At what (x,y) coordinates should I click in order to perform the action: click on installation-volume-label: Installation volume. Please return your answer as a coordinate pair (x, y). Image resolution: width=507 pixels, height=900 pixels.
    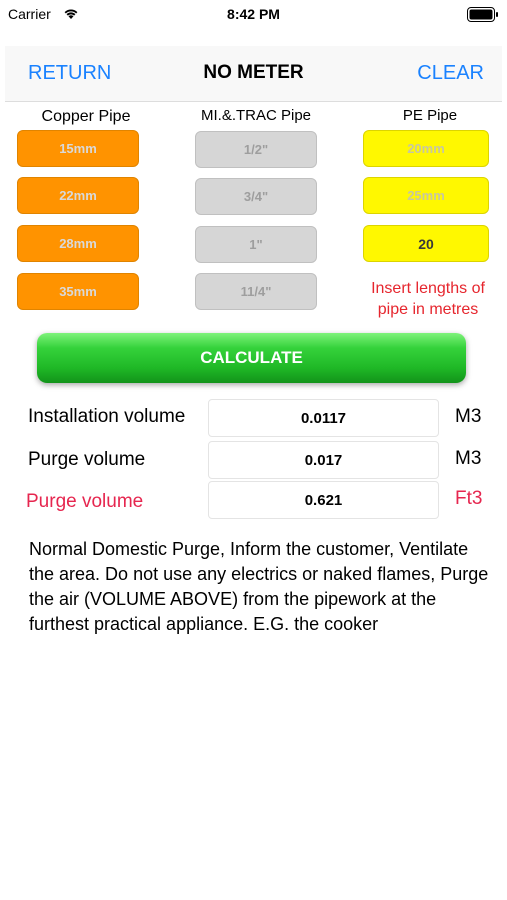
    Looking at the image, I should click on (107, 416).